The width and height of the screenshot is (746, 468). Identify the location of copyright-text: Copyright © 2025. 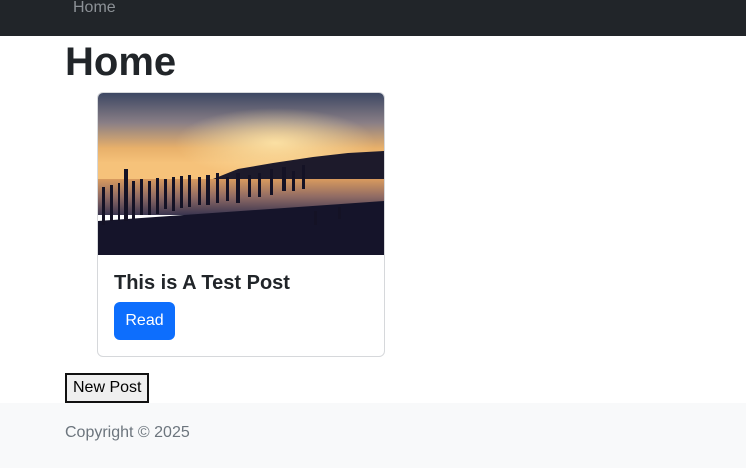
(127, 432).